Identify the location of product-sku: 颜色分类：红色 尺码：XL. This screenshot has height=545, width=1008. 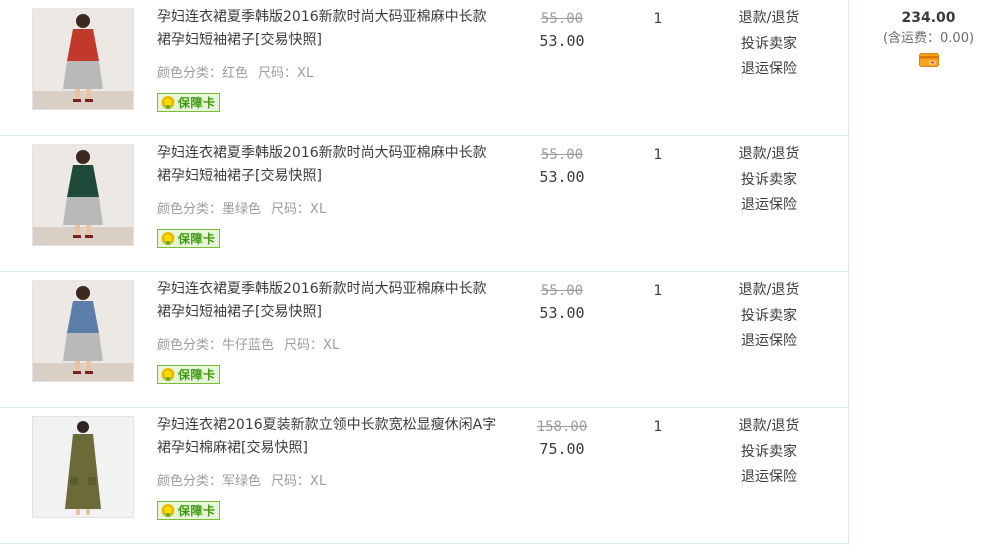
(235, 71).